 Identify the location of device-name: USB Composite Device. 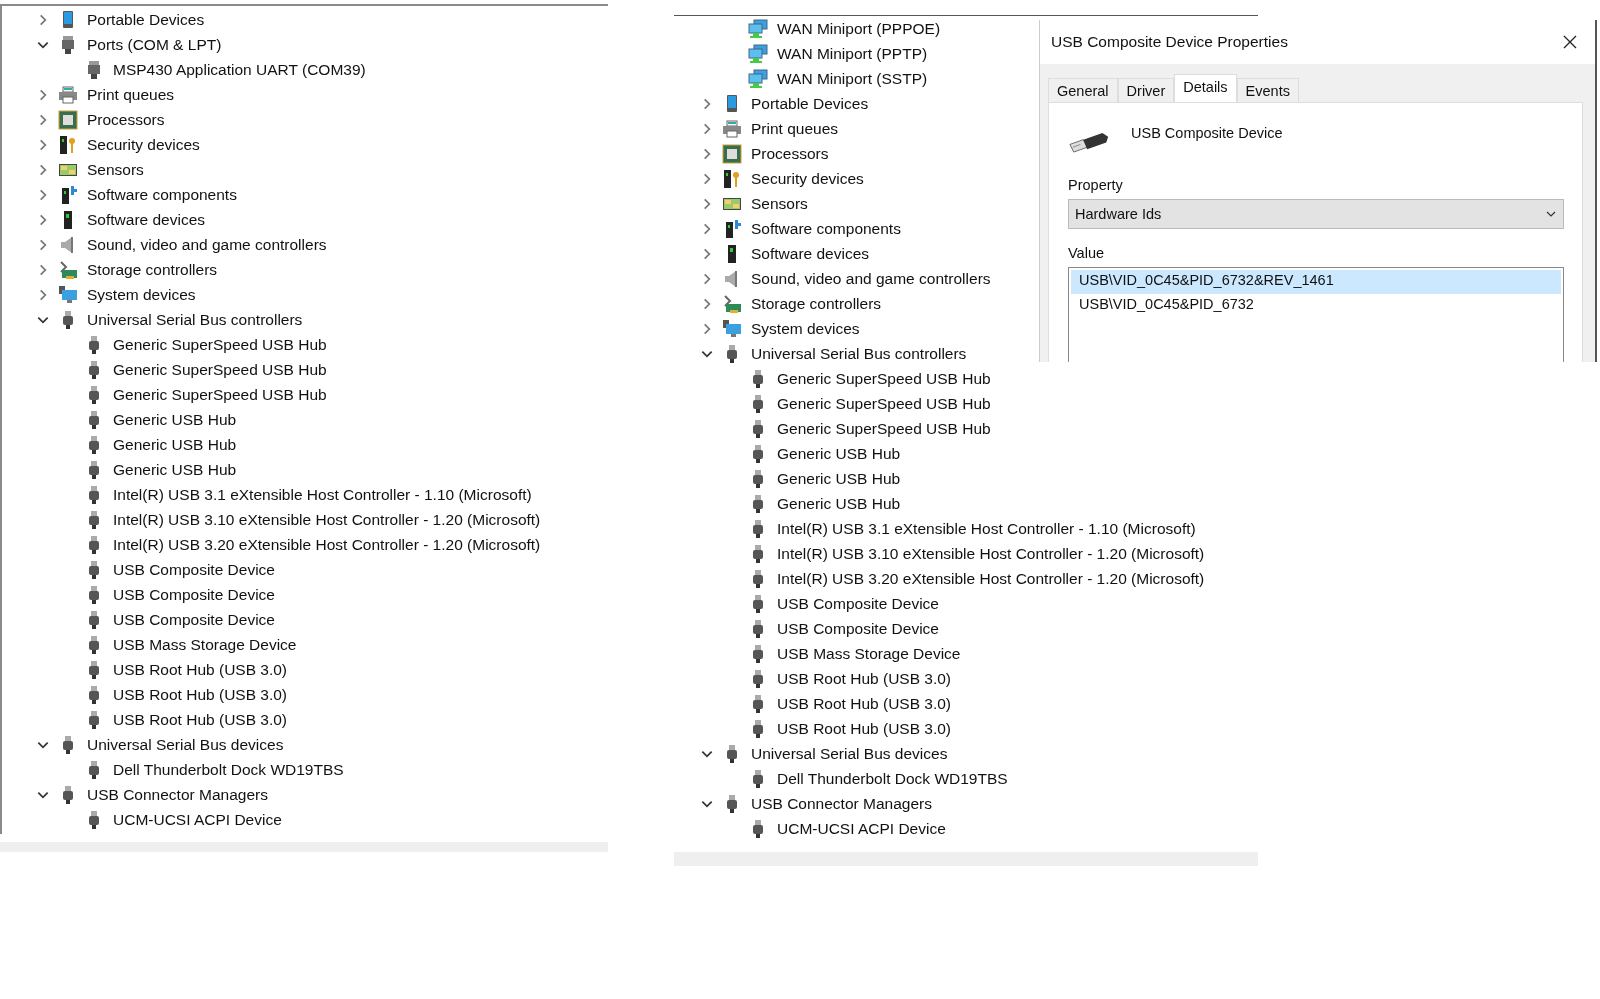
(1207, 133).